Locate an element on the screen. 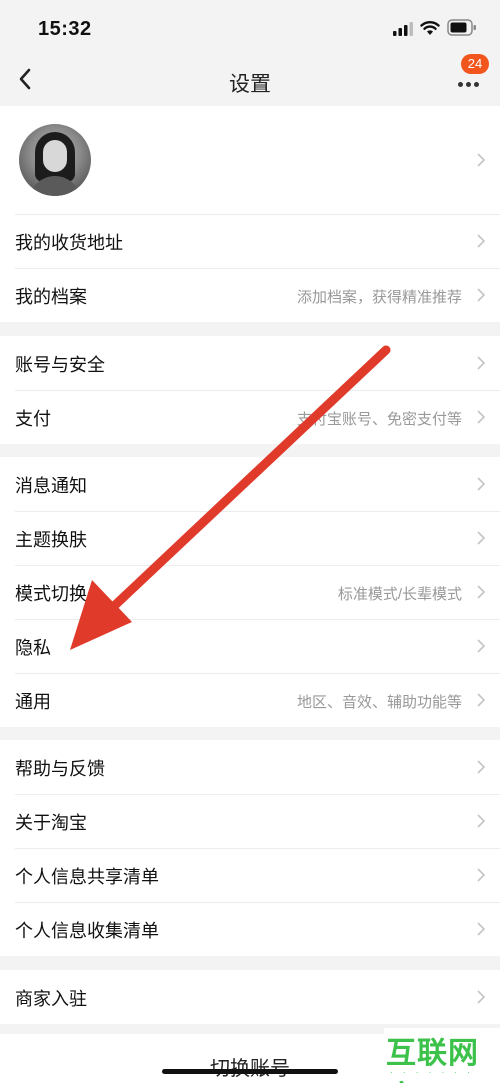 The width and height of the screenshot is (500, 1083). message-count-badge: 24 is located at coordinates (475, 64).